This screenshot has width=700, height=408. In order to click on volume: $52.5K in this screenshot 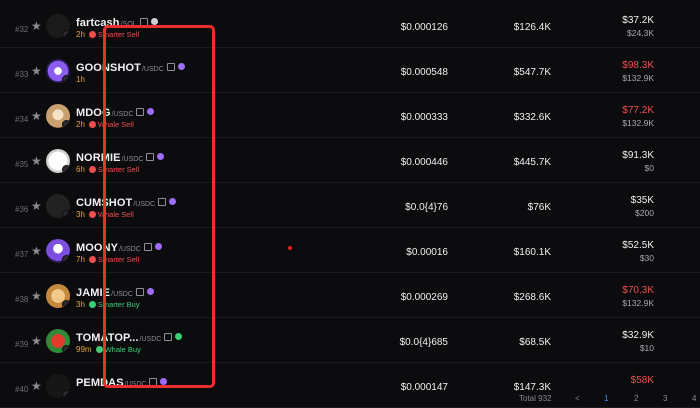, I will do `click(638, 245)`.